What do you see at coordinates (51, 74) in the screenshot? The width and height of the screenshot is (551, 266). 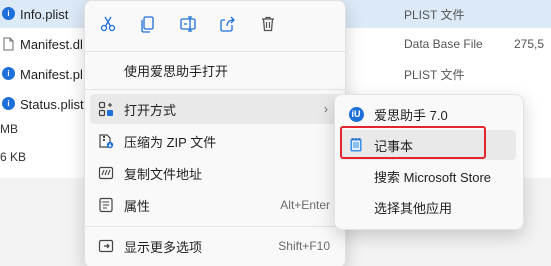 I see `file-name: Manifest.pl` at bounding box center [51, 74].